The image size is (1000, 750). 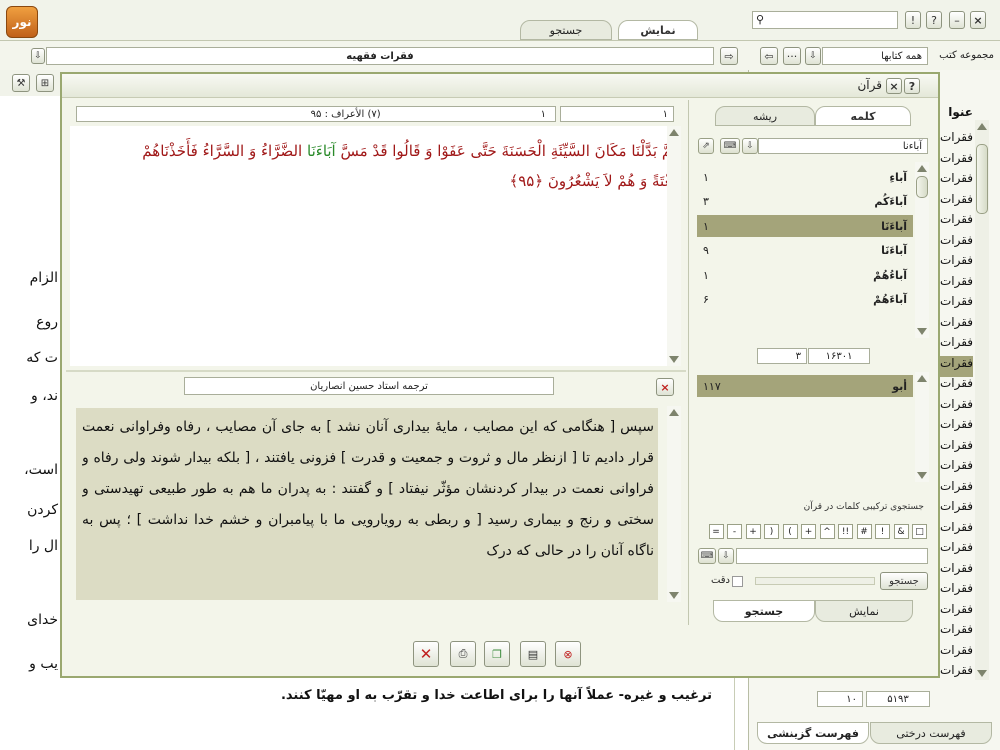 What do you see at coordinates (674, 246) in the screenshot?
I see `verse-scrollbar` at bounding box center [674, 246].